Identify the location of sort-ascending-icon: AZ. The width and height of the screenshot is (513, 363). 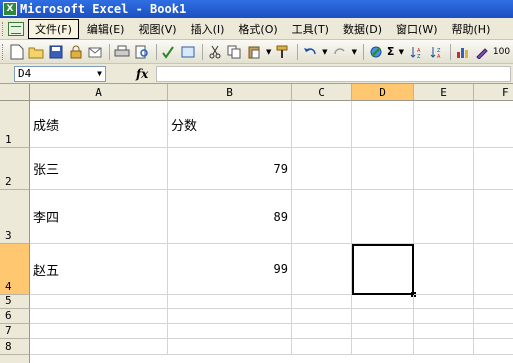
(416, 52).